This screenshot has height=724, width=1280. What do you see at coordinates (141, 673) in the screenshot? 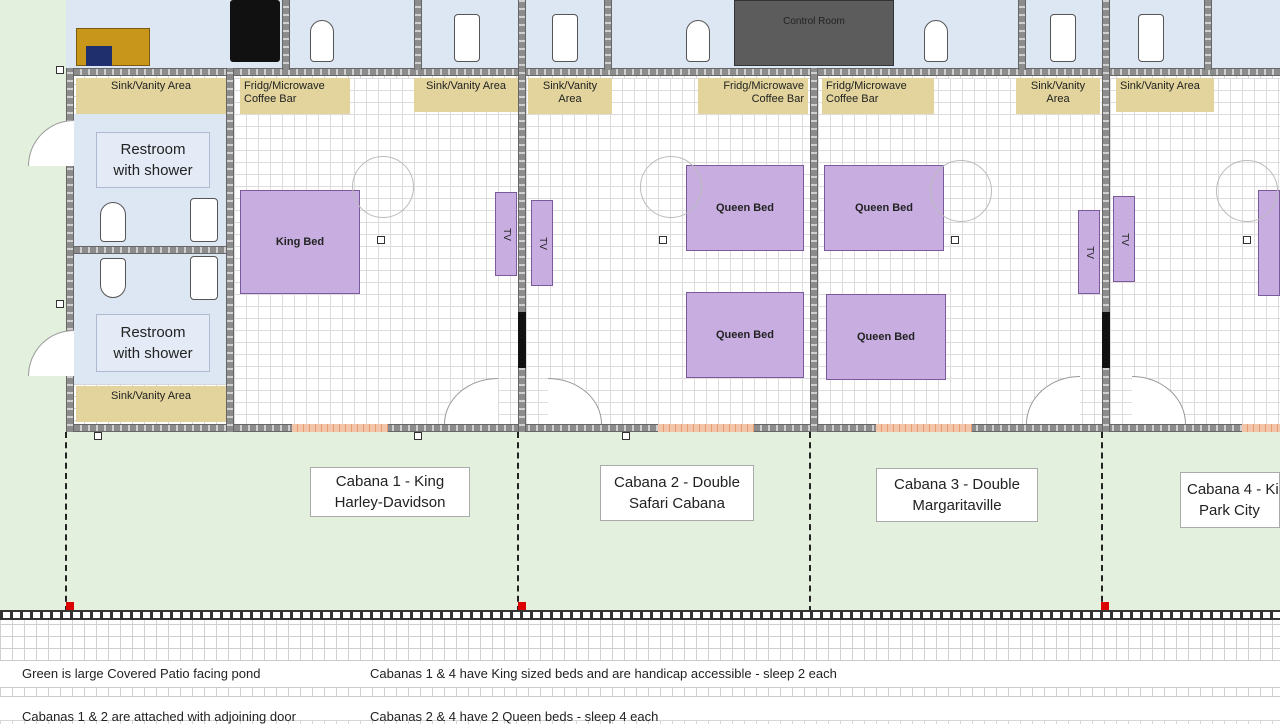
I see `note-patio: Green is large Covered Patio facing pond` at bounding box center [141, 673].